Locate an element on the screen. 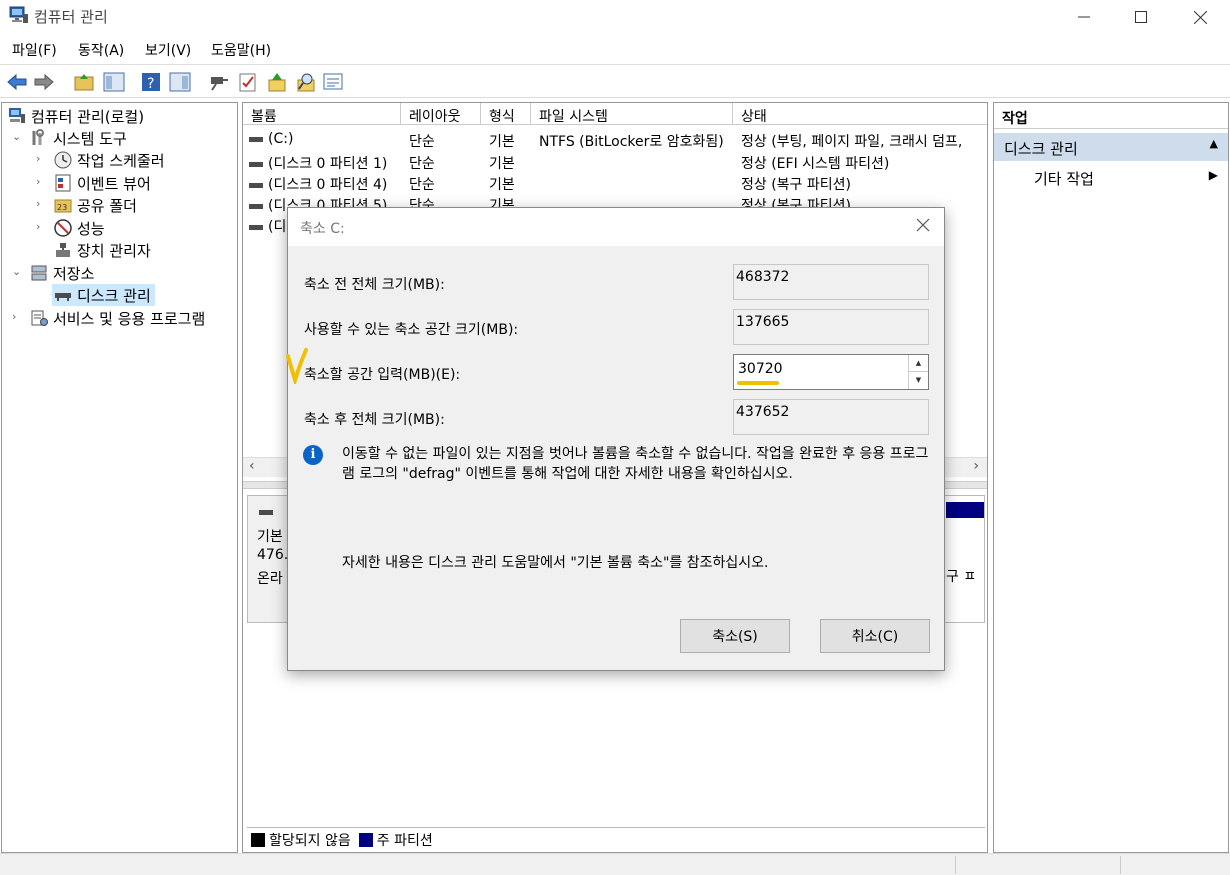 This screenshot has width=1230, height=875. volume-cell: (디스크 0 파티션 4) is located at coordinates (318, 184).